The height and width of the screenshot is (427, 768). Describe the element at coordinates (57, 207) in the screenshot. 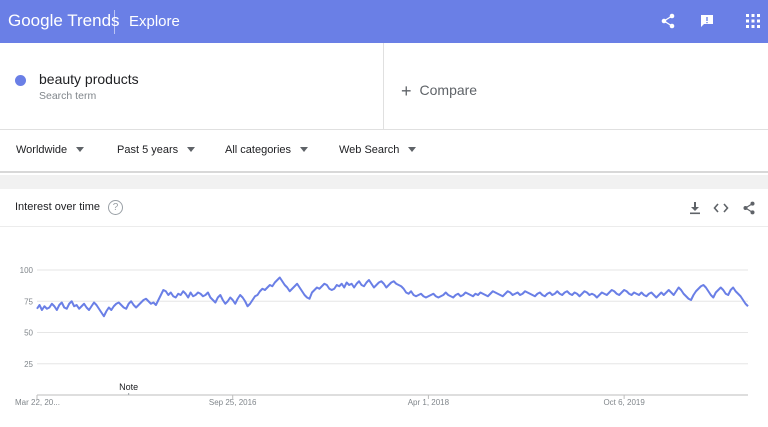

I see `card-title: Interest over time` at that location.